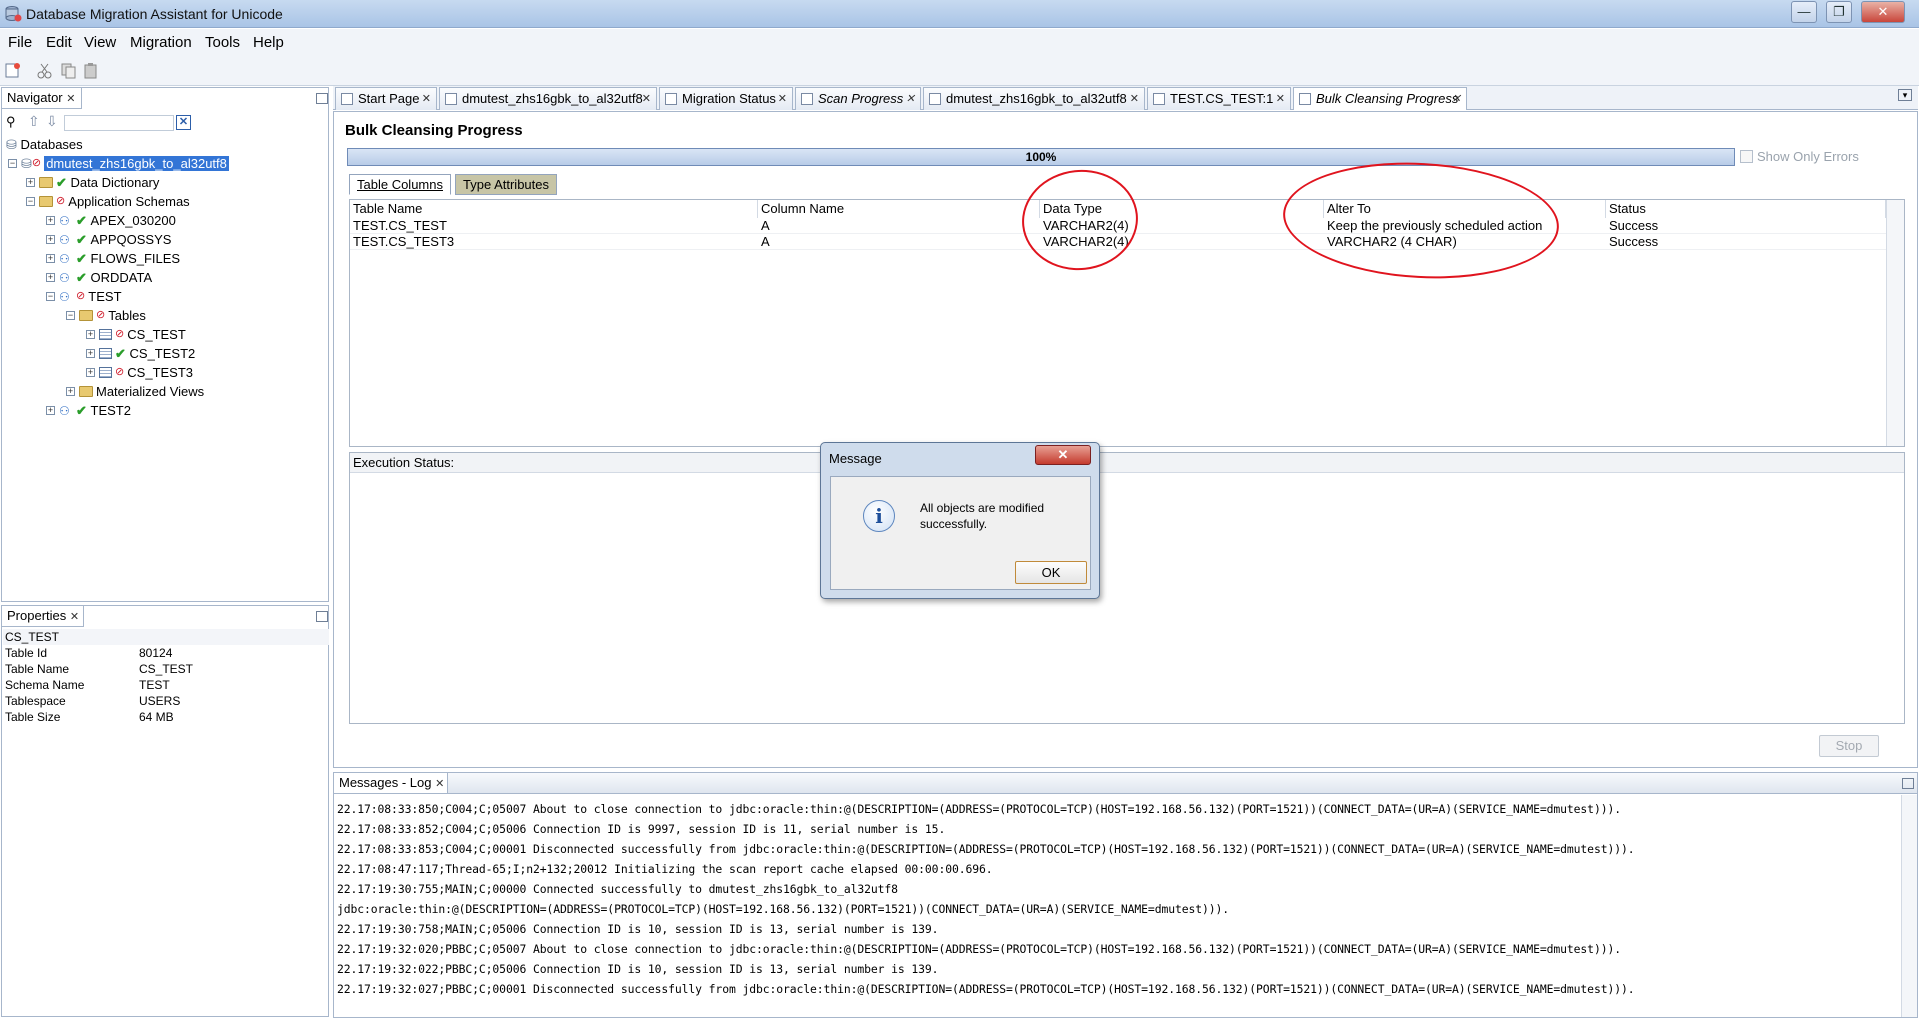 Image resolution: width=1919 pixels, height=1022 pixels. I want to click on tree-table-cs-test2: + ✔ CS_TEST2, so click(140, 352).